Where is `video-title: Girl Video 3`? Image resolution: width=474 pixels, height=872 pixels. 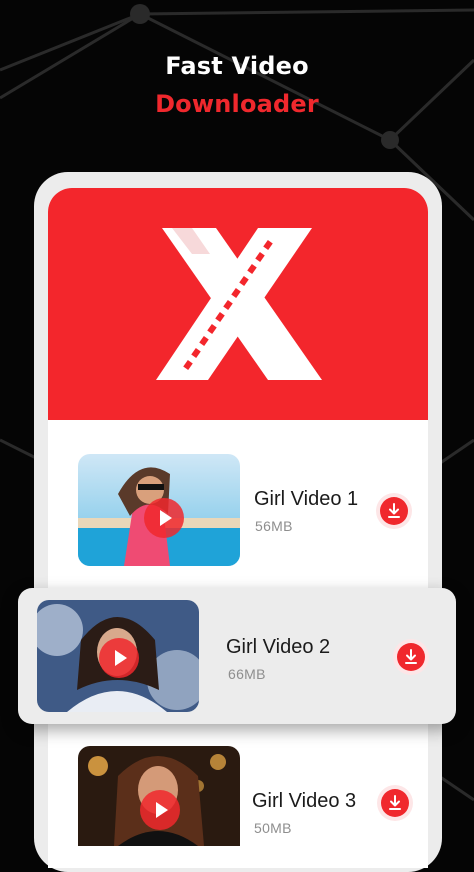 video-title: Girl Video 3 is located at coordinates (304, 801).